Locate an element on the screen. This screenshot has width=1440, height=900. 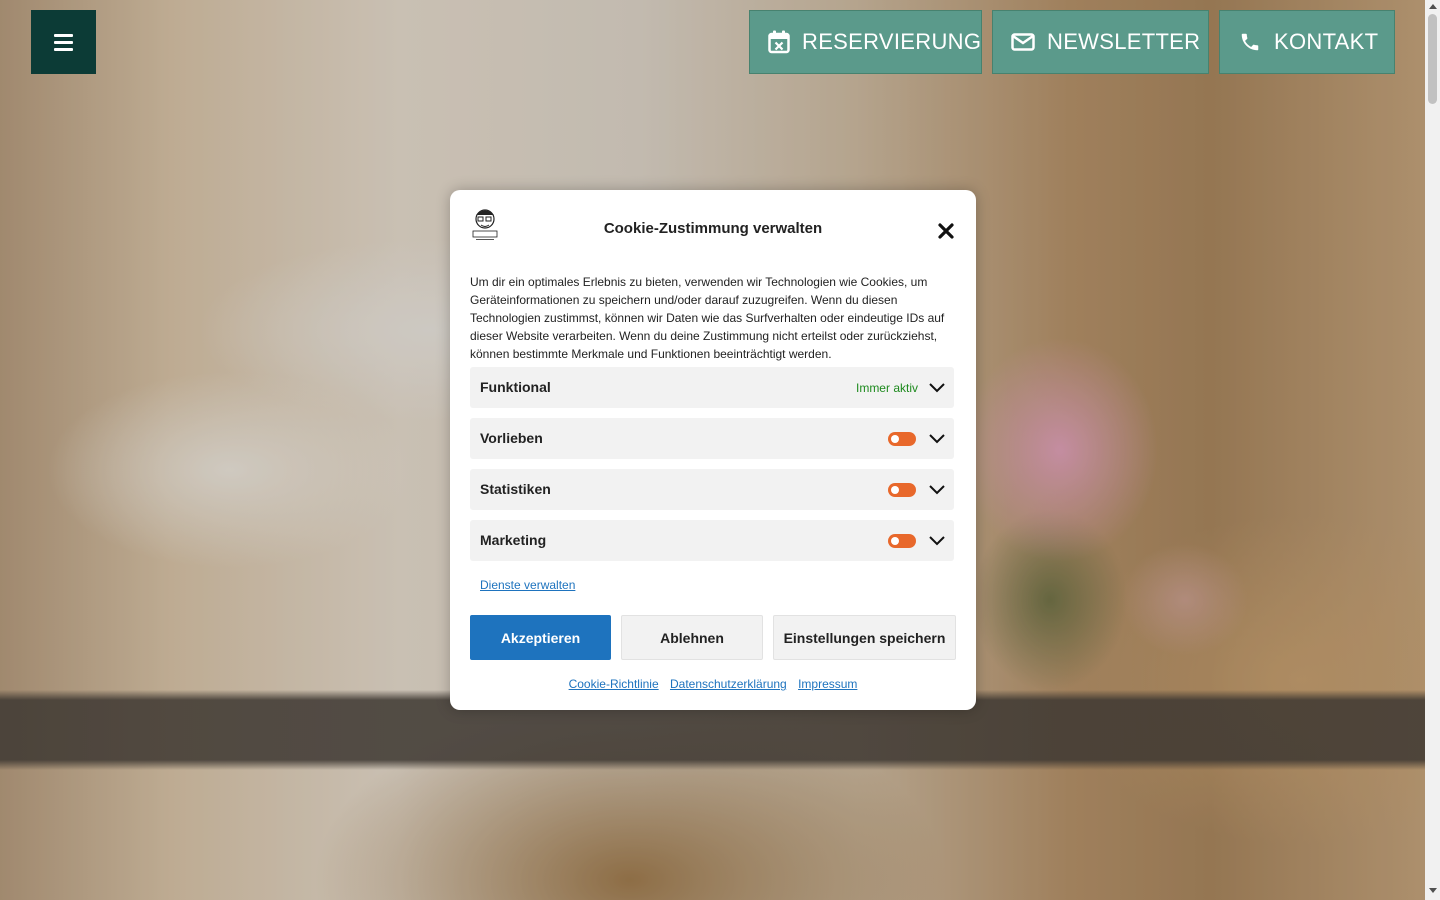
dialog-title: Cookie-Zustimmung verwalten is located at coordinates (713, 228).